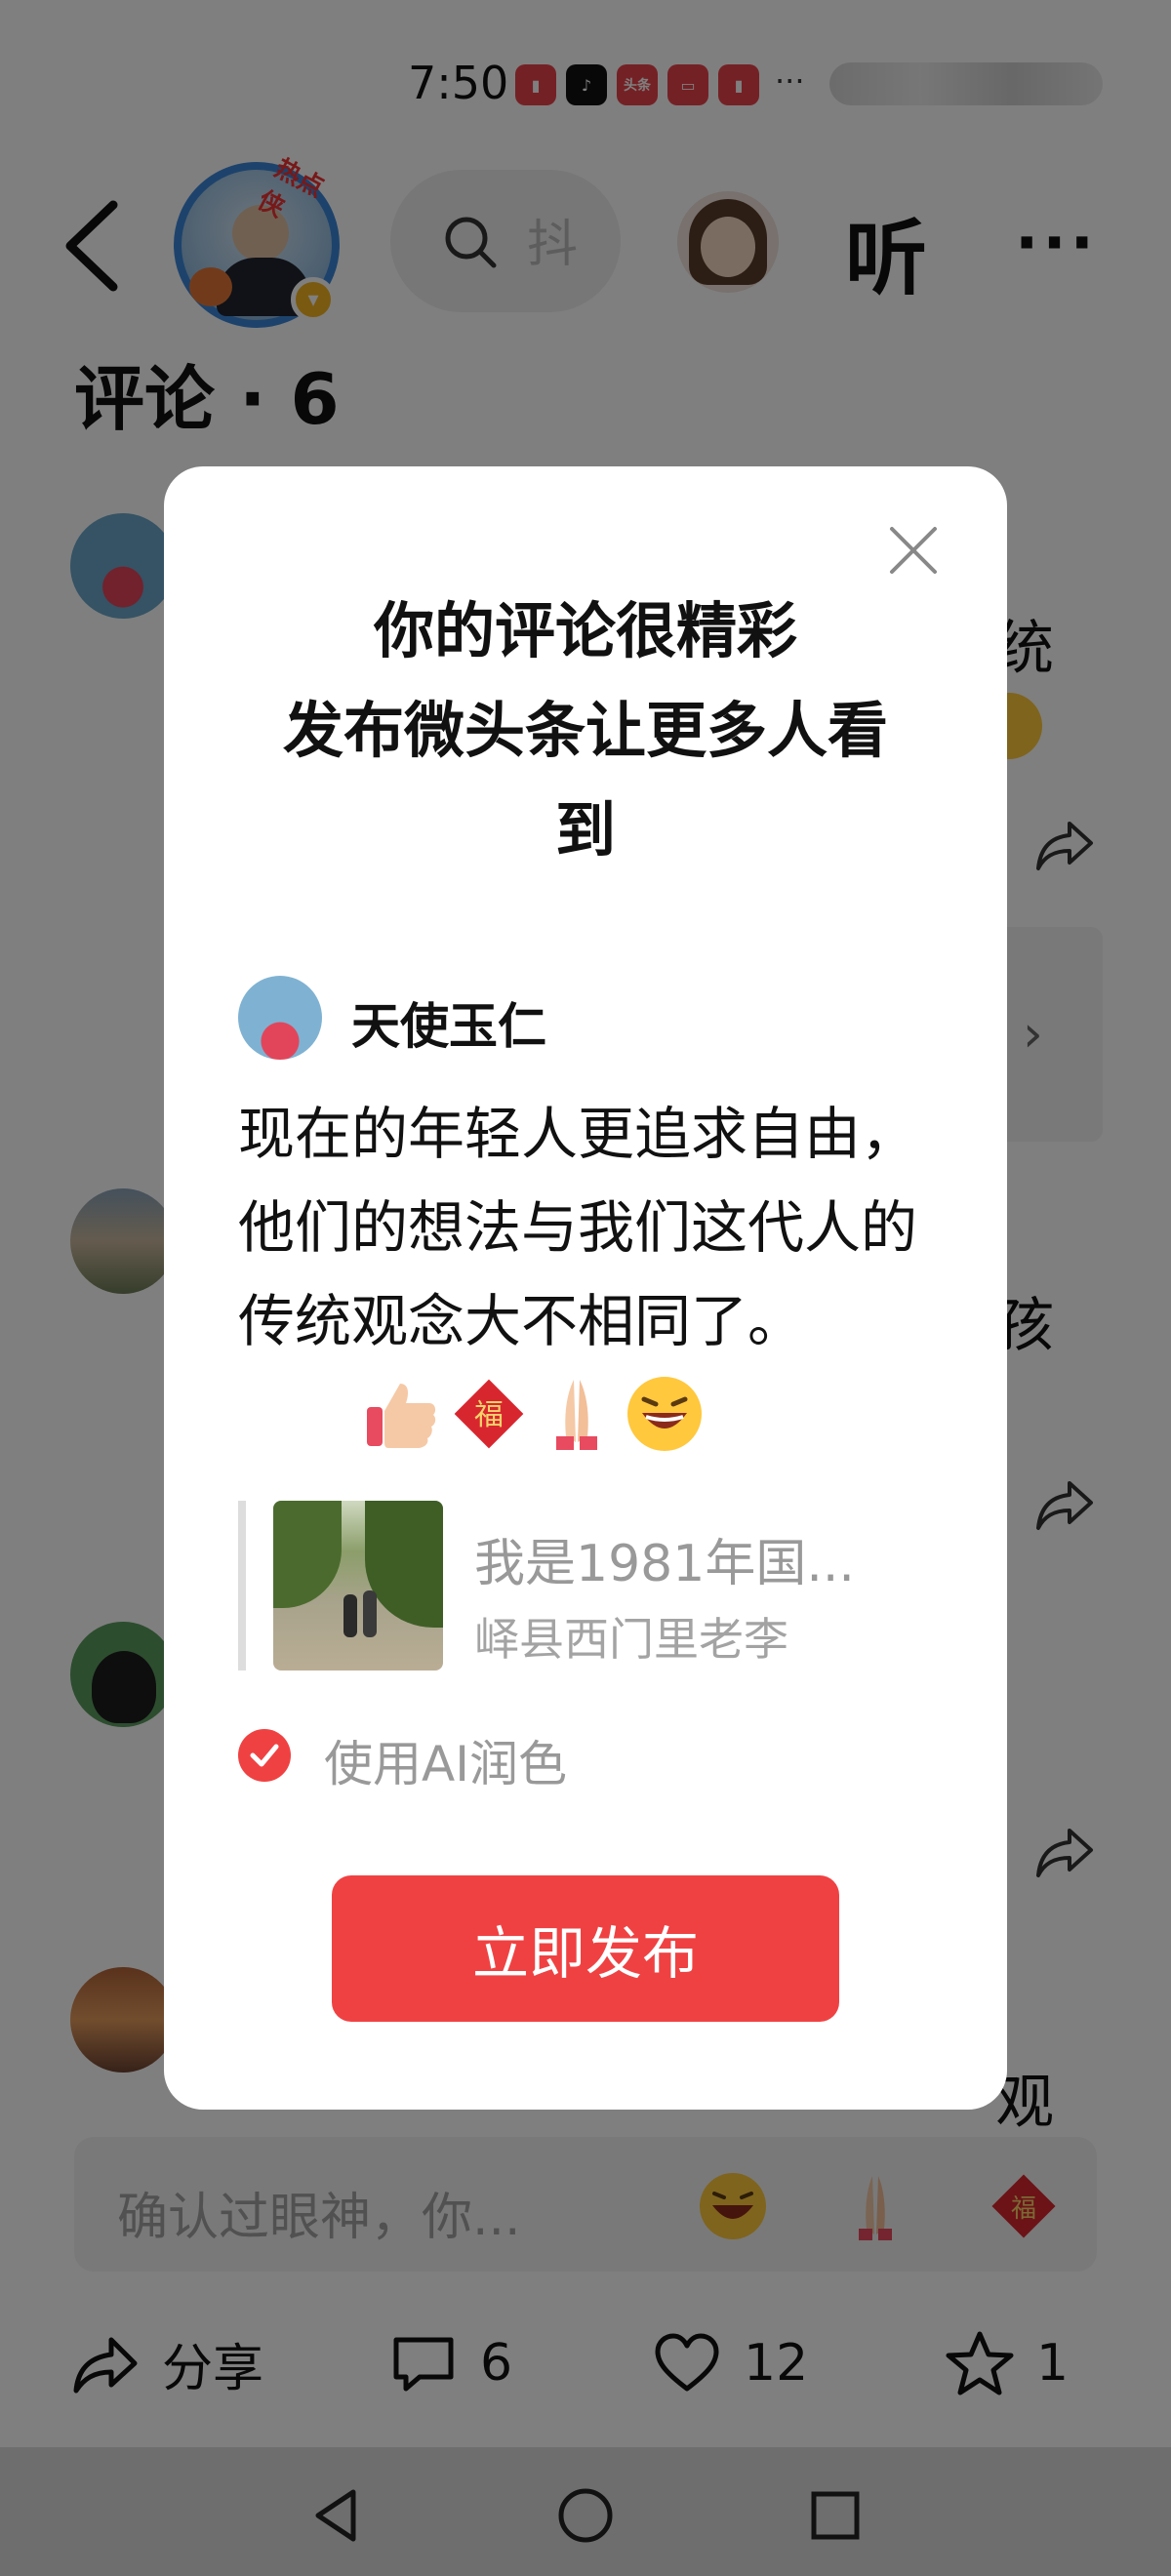 Image resolution: width=1171 pixels, height=2576 pixels. Describe the element at coordinates (578, 1227) in the screenshot. I see `draft-comment-text: 现在的年轻人更追求自由，他们的想法与我们这代人的传统观念大不相同了。` at that location.